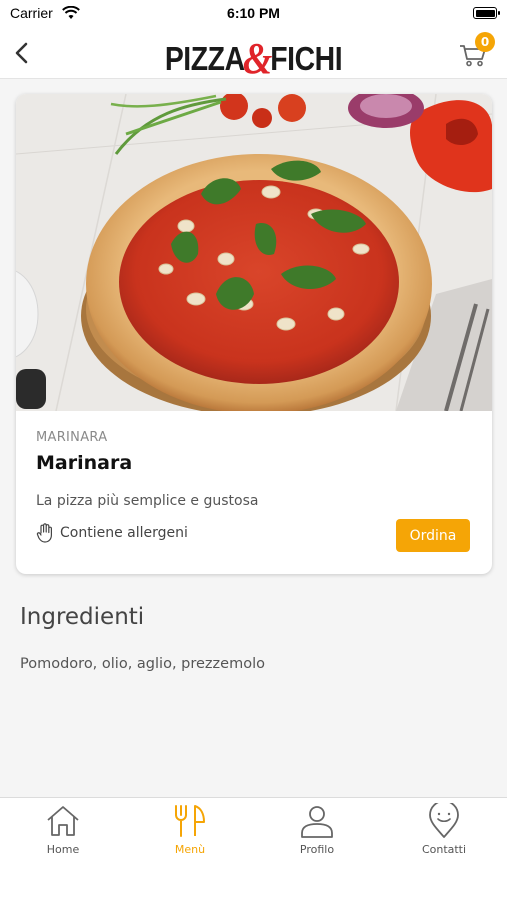  Describe the element at coordinates (63, 821) in the screenshot. I see `home-icon` at that location.